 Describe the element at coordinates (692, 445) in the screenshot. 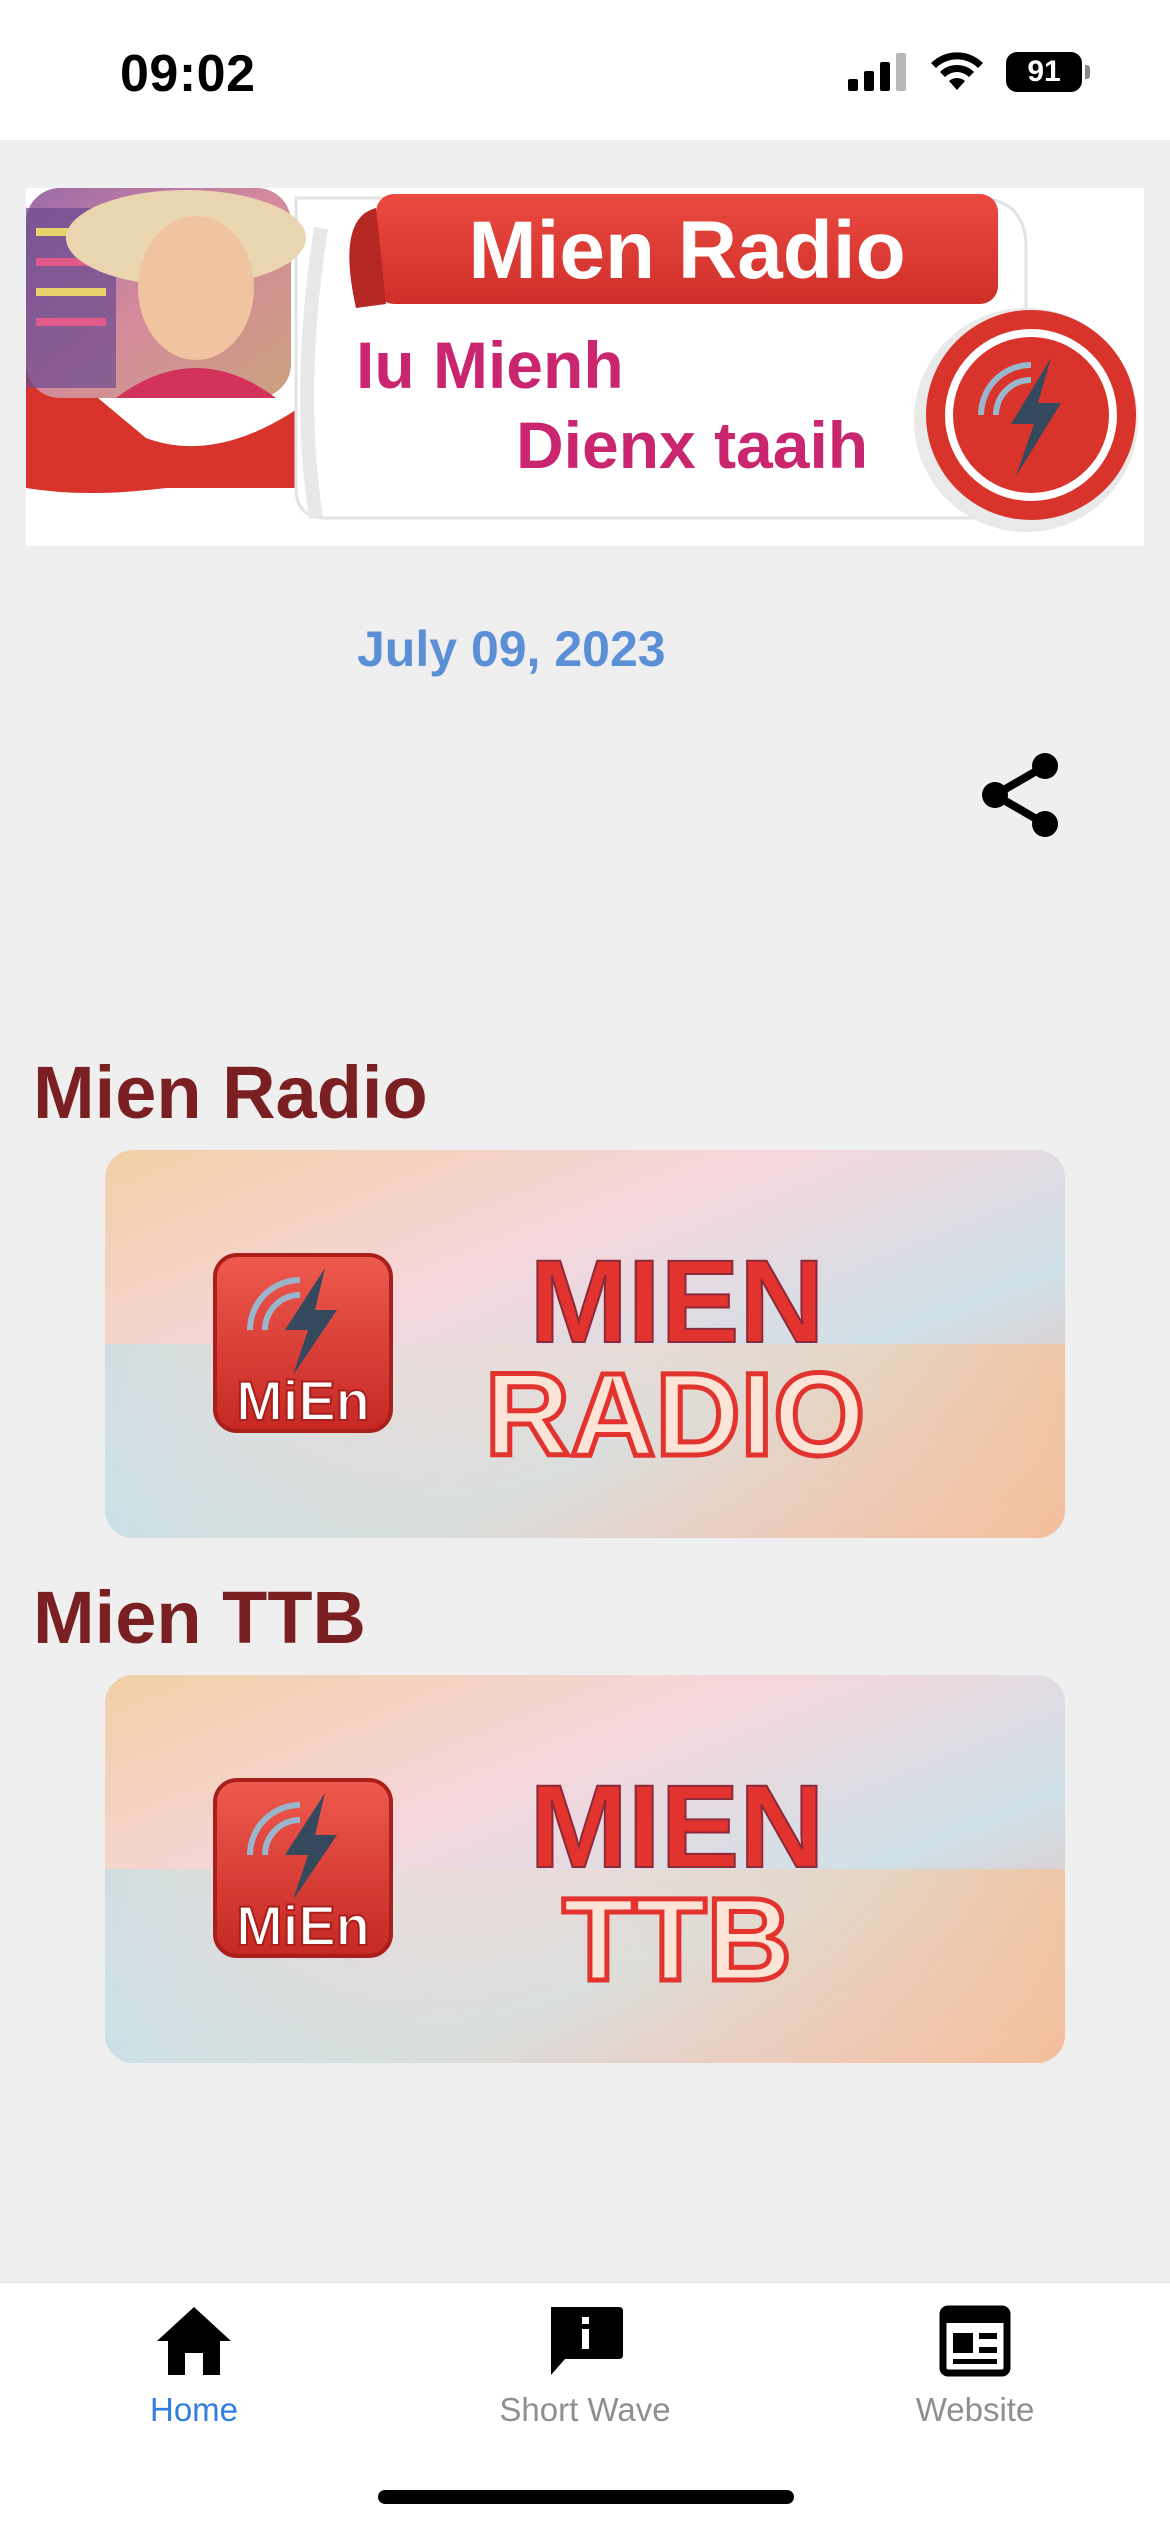

I see `banner-line-2: Dienx taaih` at that location.